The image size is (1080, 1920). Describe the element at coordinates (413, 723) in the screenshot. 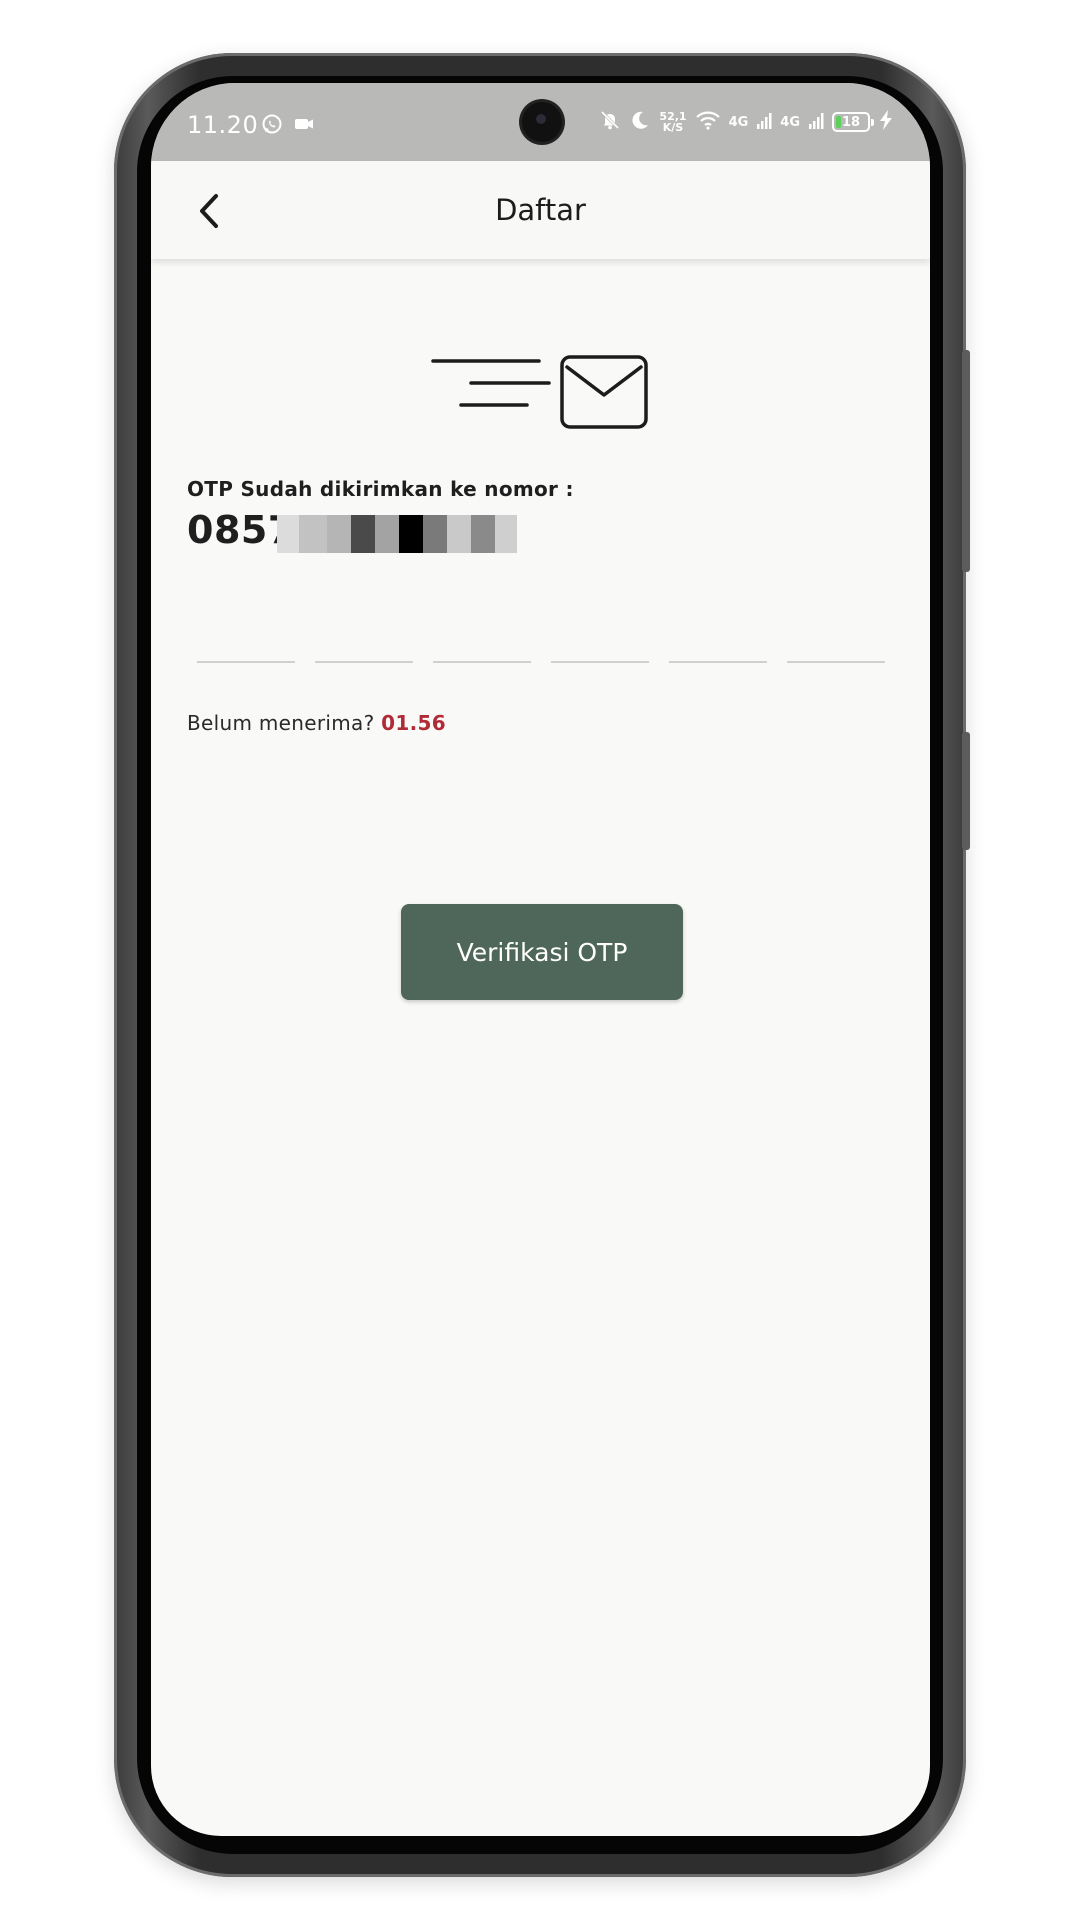

I see `resend-timer: 01.56` at that location.